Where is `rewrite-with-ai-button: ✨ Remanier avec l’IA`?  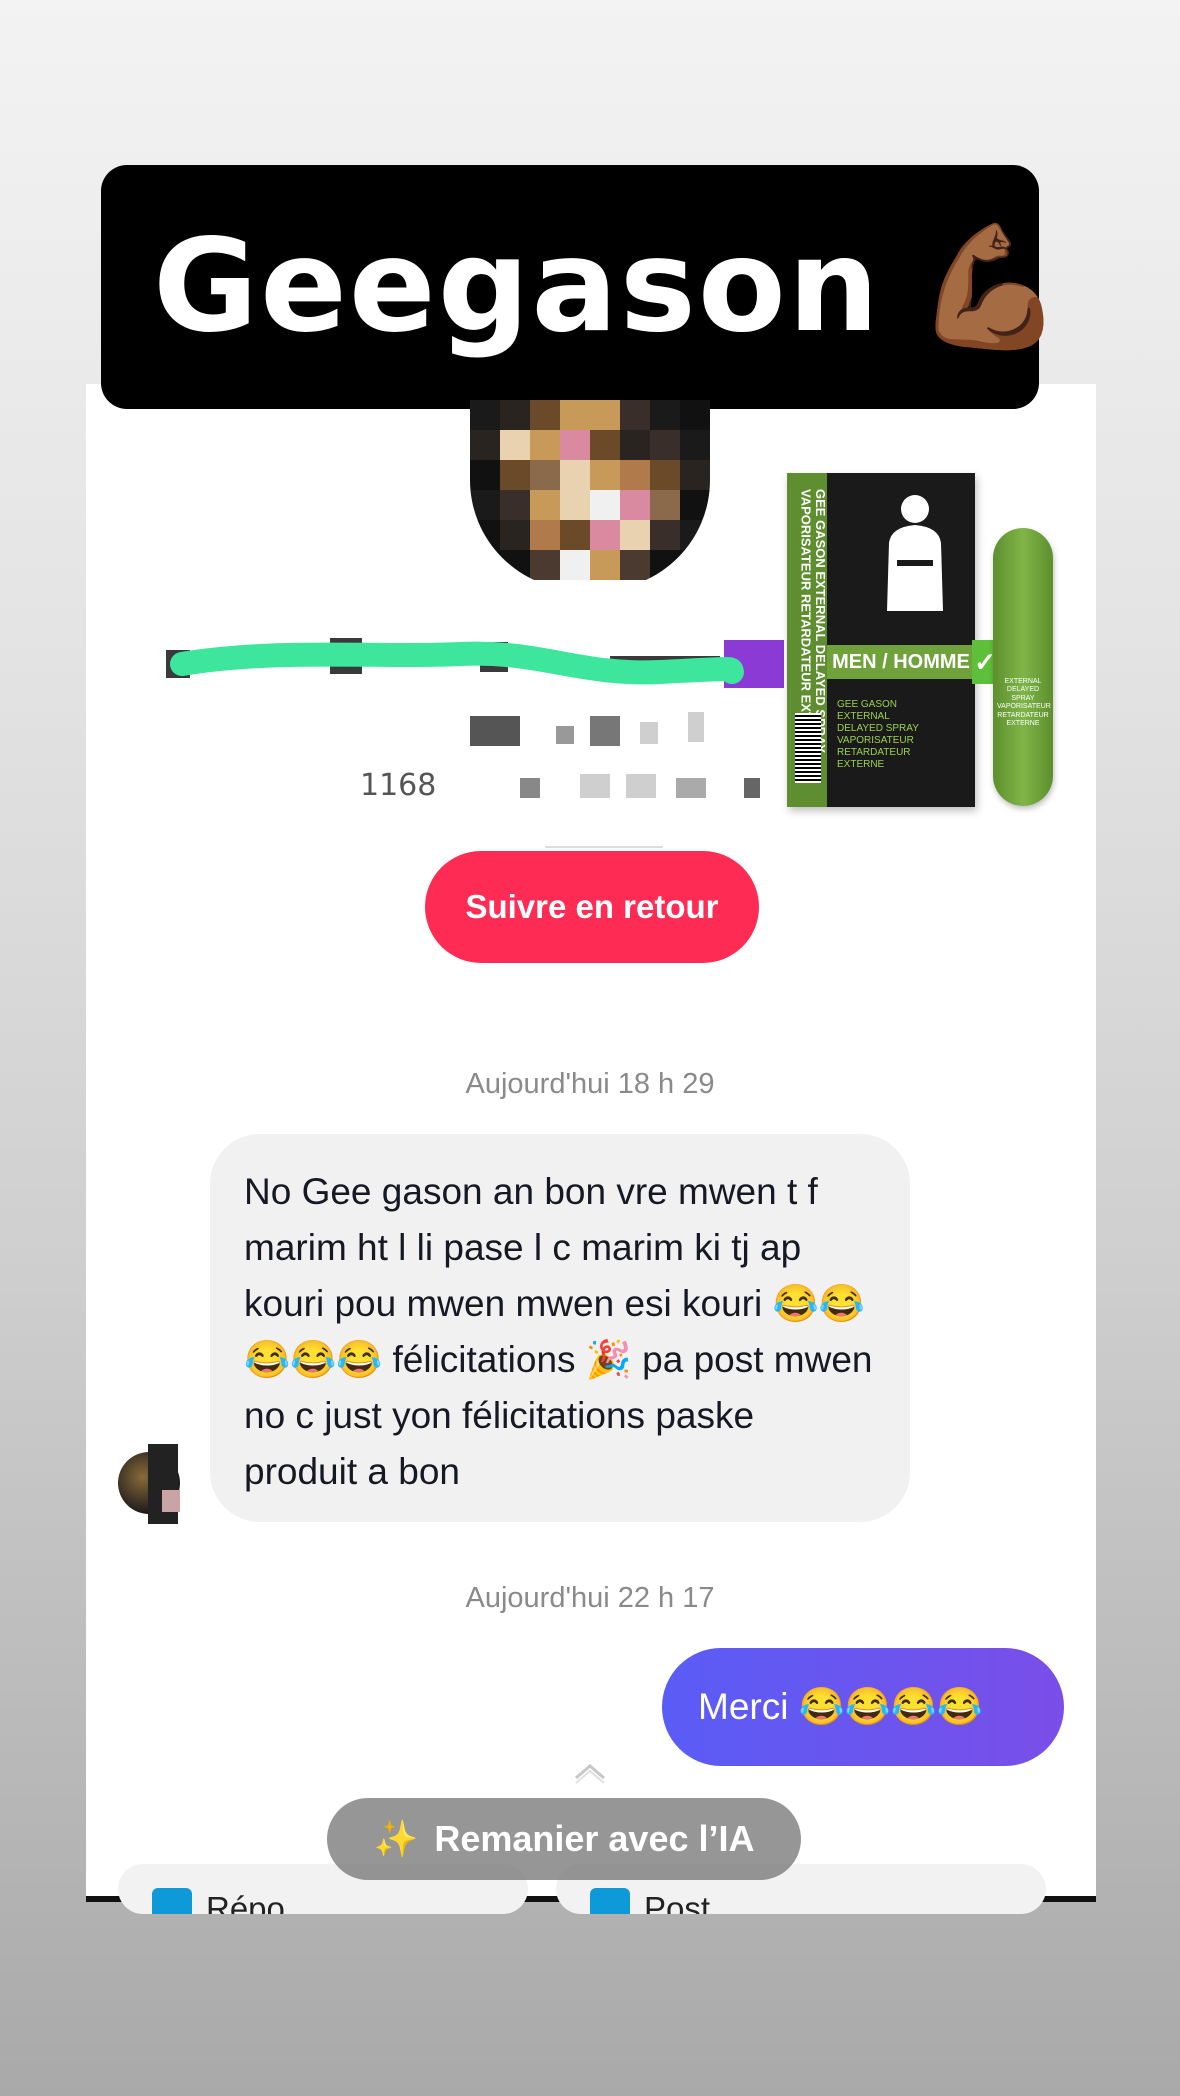
rewrite-with-ai-button: ✨ Remanier avec l’IA is located at coordinates (564, 1839).